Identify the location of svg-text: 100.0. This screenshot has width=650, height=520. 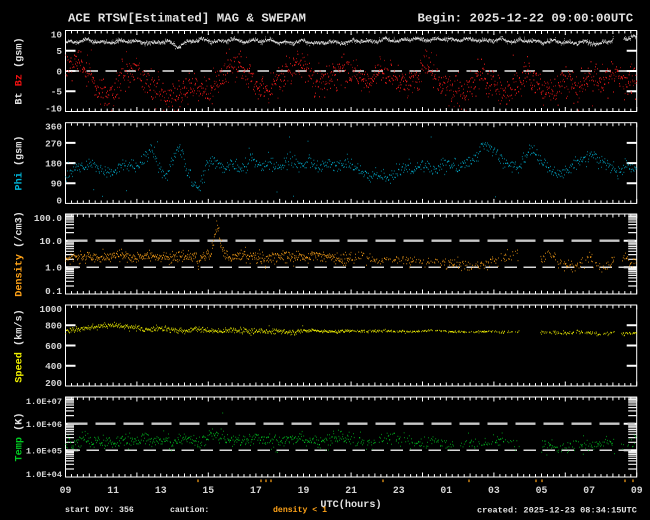
(48, 218).